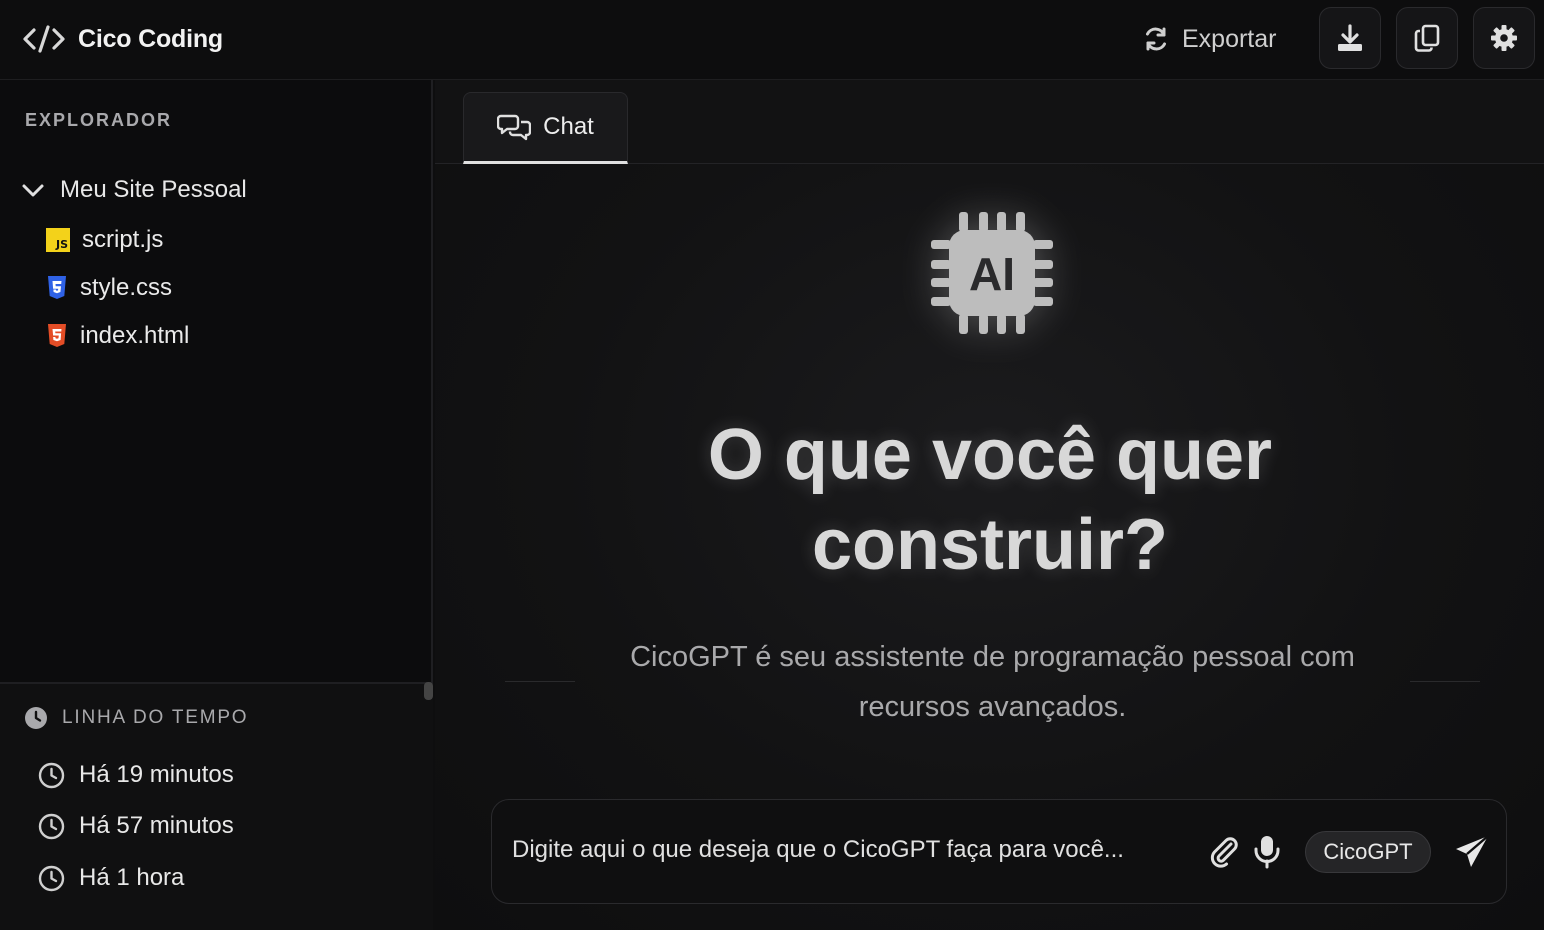 Image resolution: width=1544 pixels, height=930 pixels. I want to click on tab-chat: Chat, so click(545, 128).